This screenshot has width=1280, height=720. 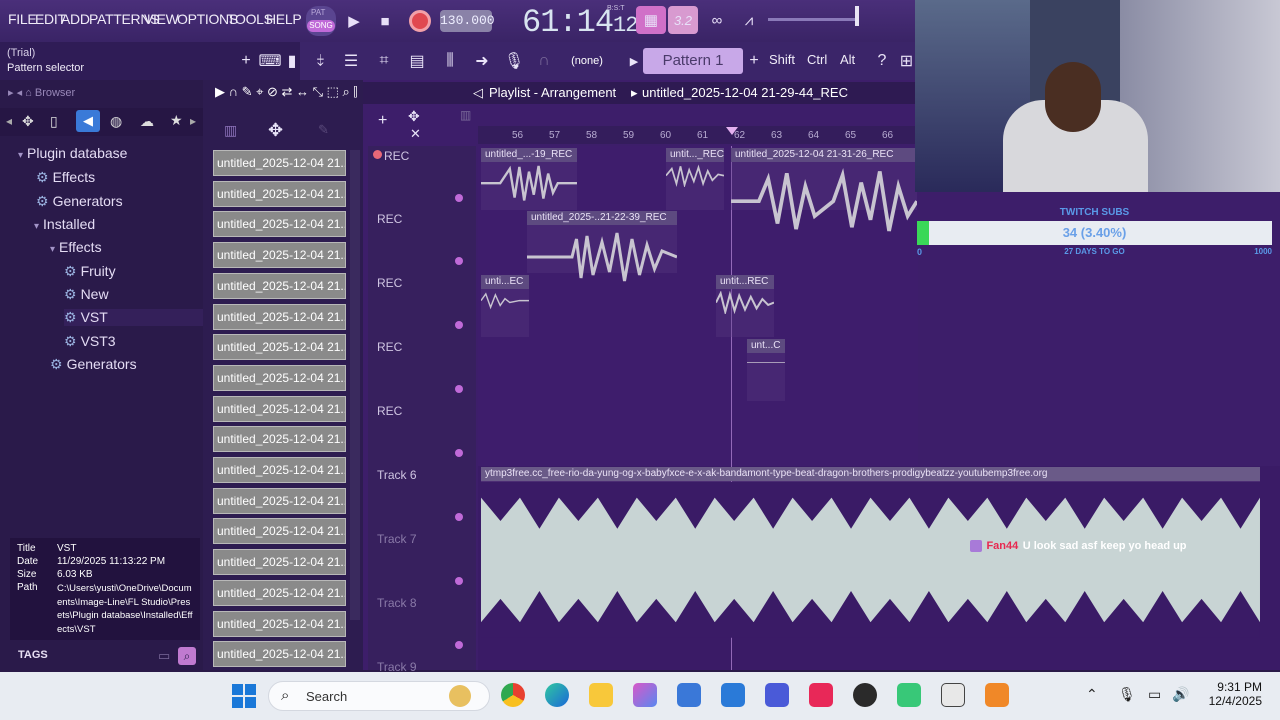 I want to click on cloud-icon: ☁, so click(x=147, y=121).